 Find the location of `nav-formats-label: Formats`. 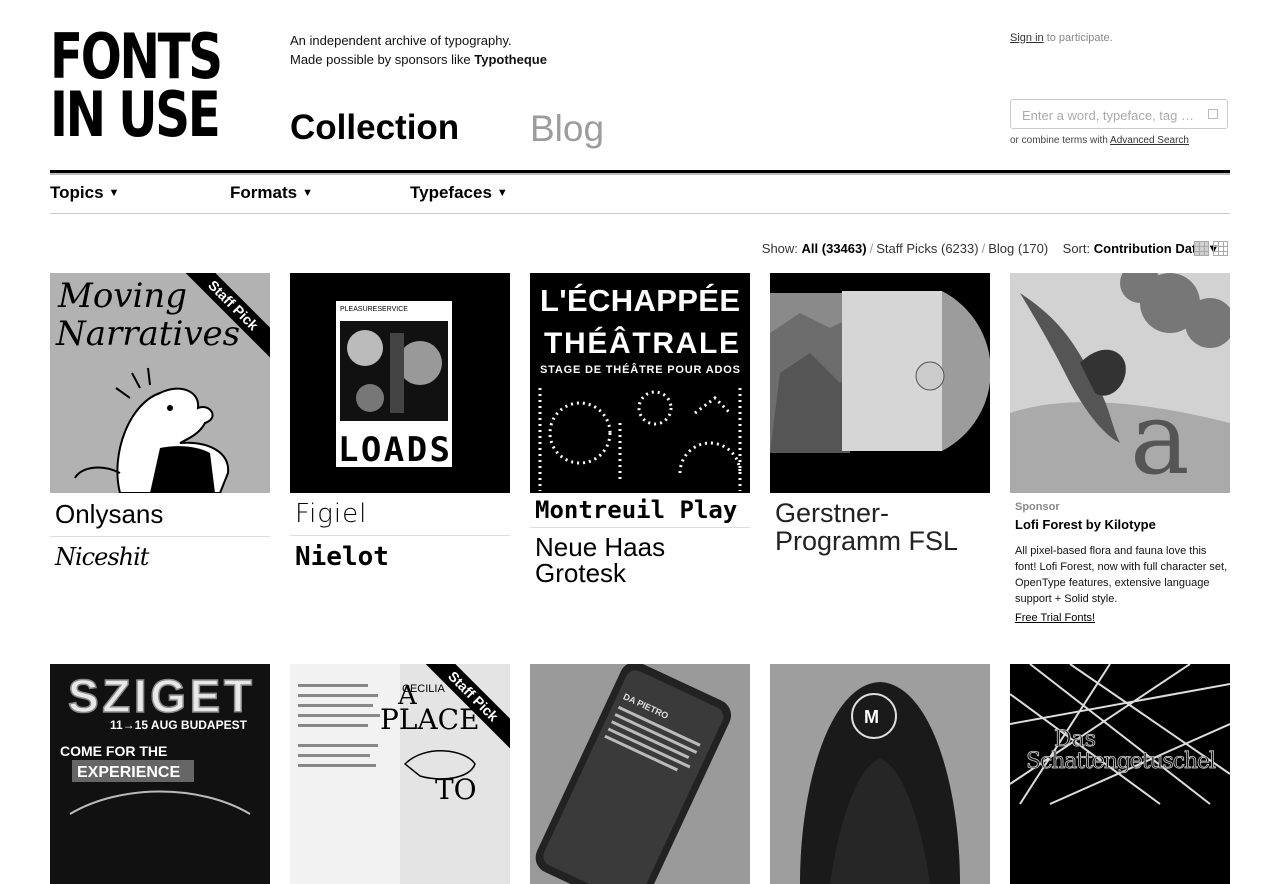

nav-formats-label: Formats is located at coordinates (264, 192).